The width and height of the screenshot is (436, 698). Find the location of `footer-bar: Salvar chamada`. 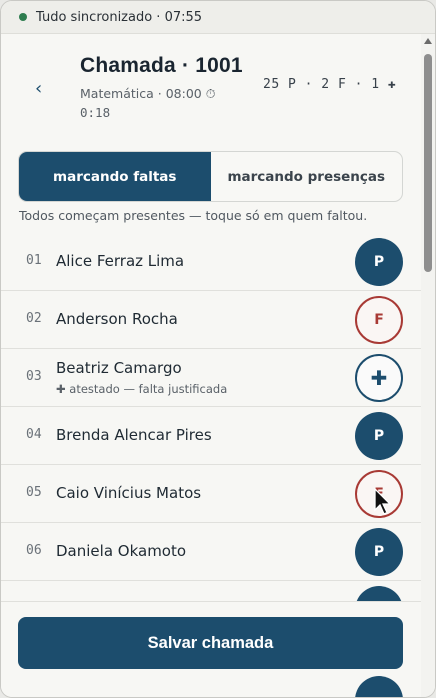

footer-bar: Salvar chamada is located at coordinates (211, 649).